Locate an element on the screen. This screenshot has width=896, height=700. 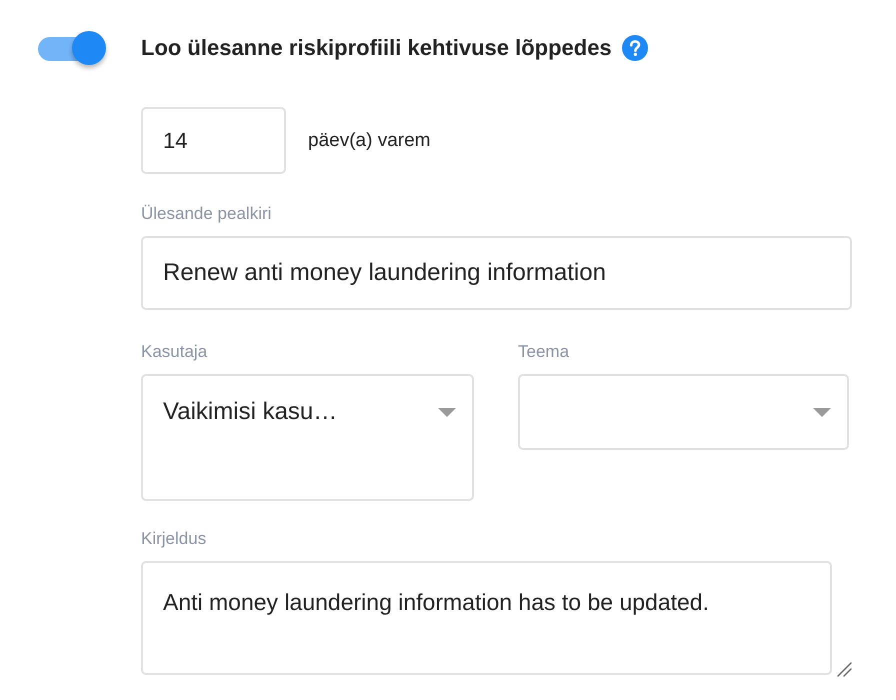
description-textarea: Anti money laundering information has to be updated. is located at coordinates (486, 618).